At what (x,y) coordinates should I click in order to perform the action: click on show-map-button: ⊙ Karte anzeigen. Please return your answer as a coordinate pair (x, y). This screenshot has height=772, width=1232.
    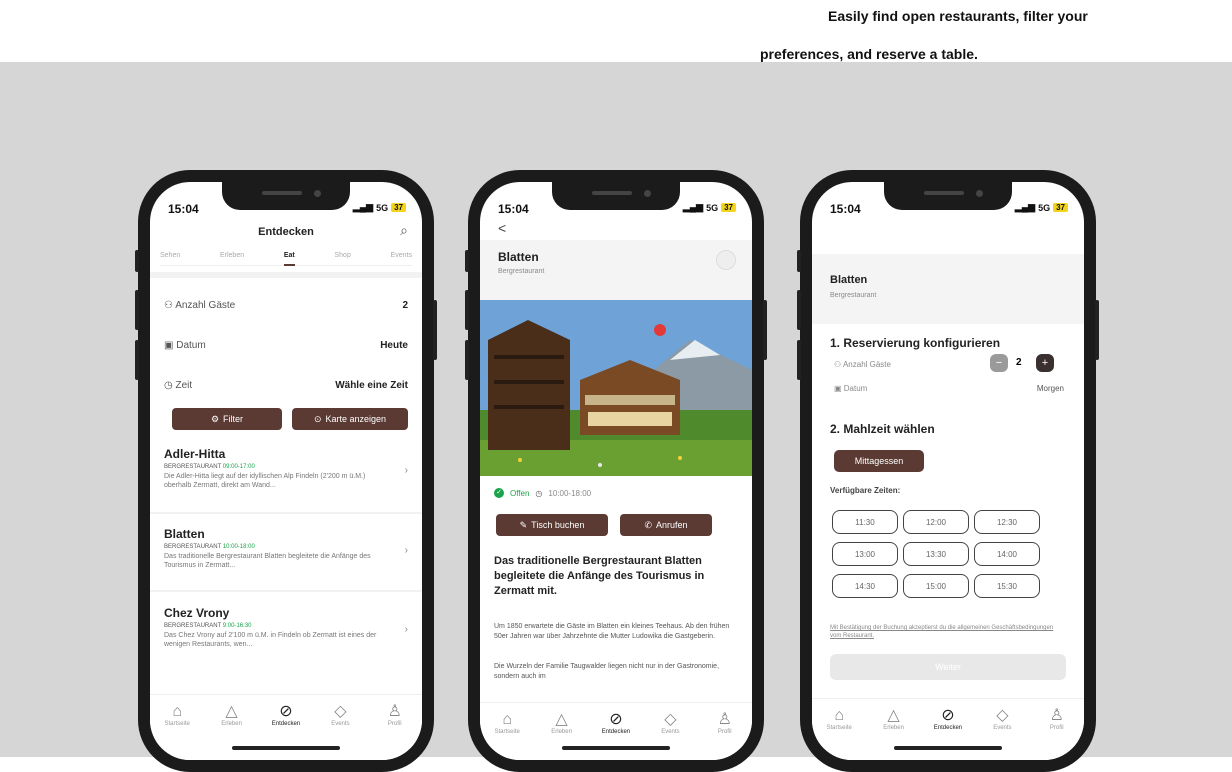
    Looking at the image, I should click on (350, 419).